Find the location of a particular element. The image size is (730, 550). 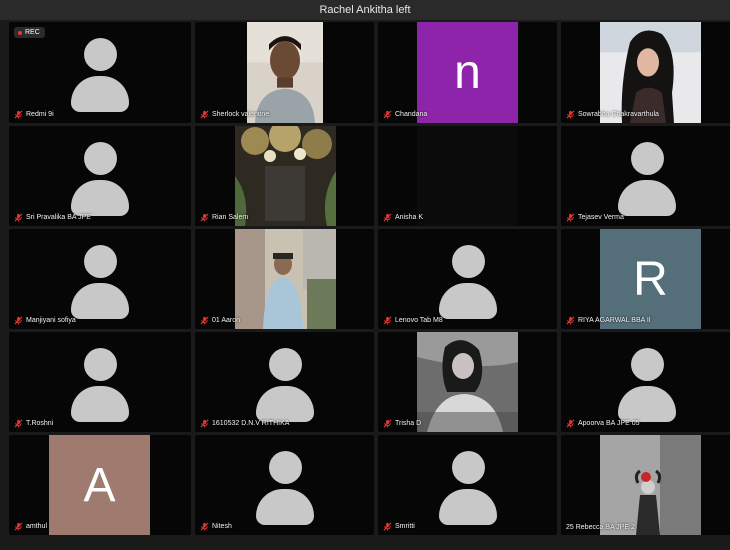

participant-tile: REC Redmi 9i is located at coordinates (100, 72).